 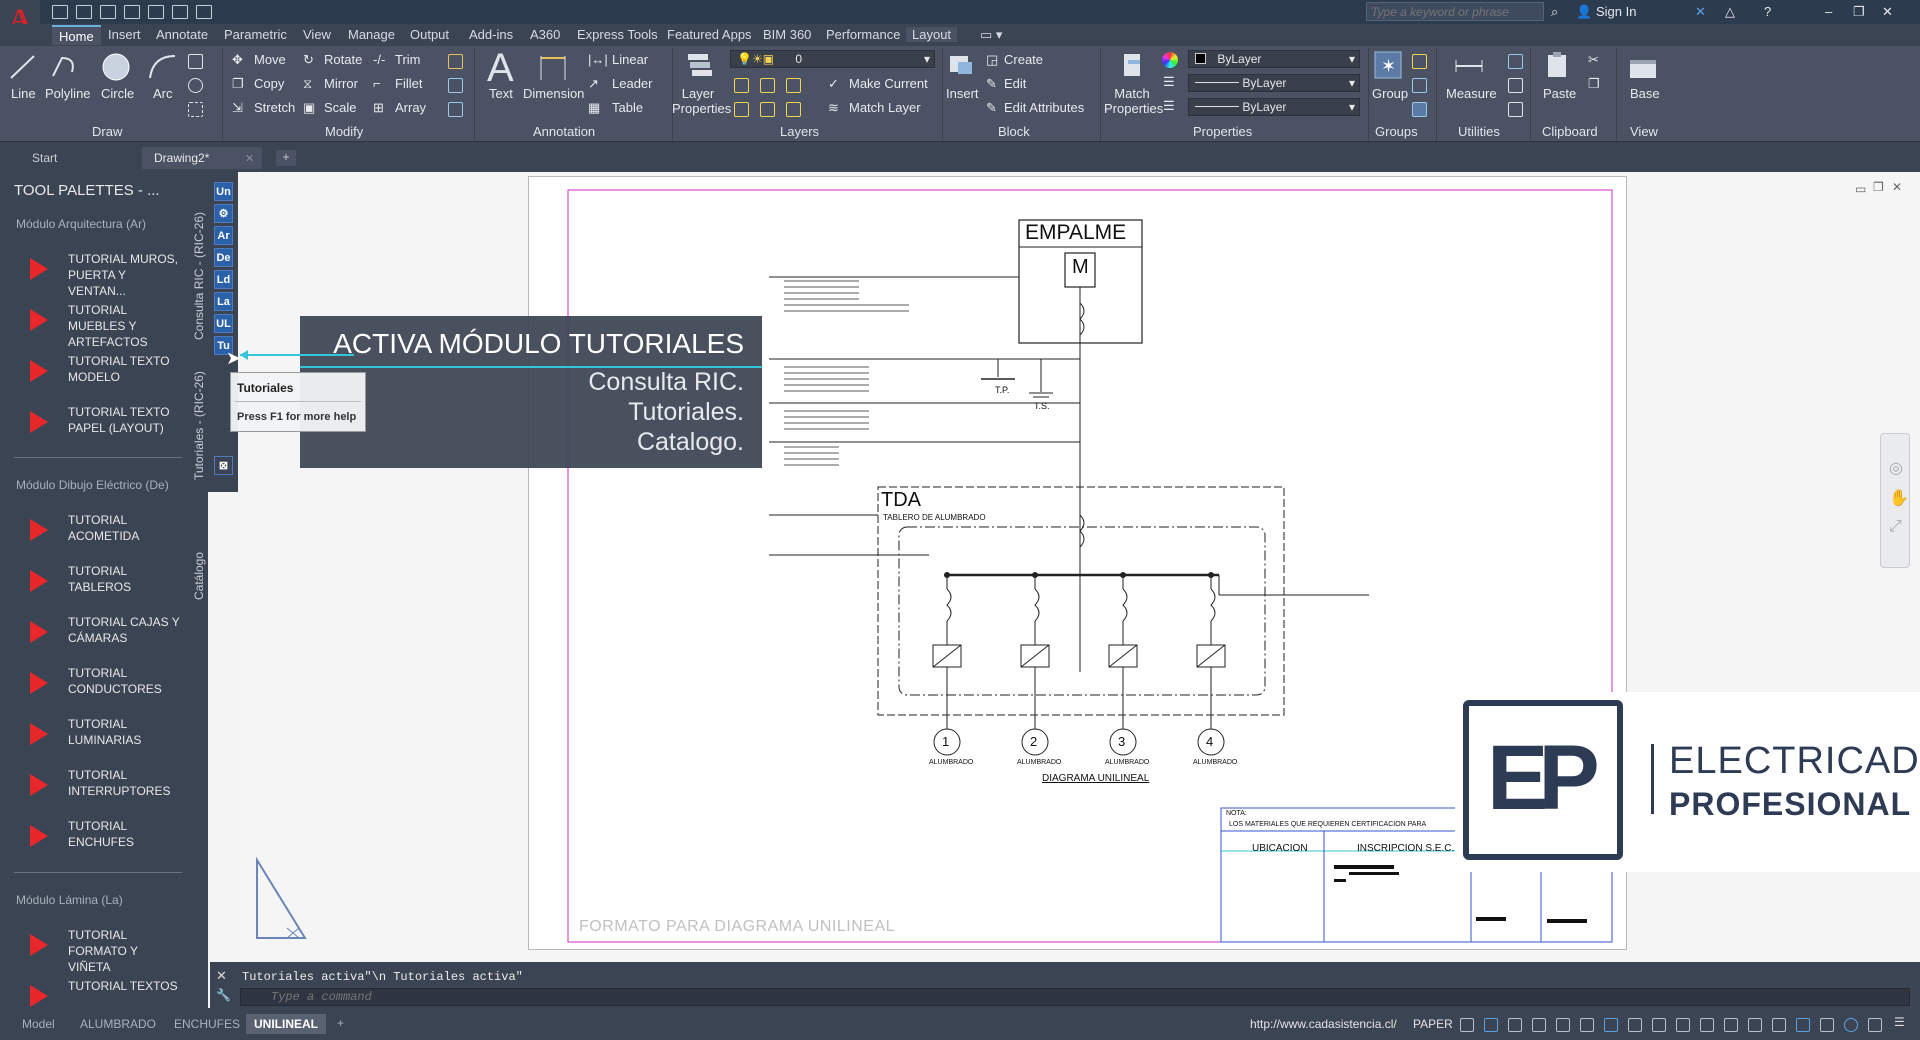 I want to click on quick-properties-icon, so click(x=1803, y=1025).